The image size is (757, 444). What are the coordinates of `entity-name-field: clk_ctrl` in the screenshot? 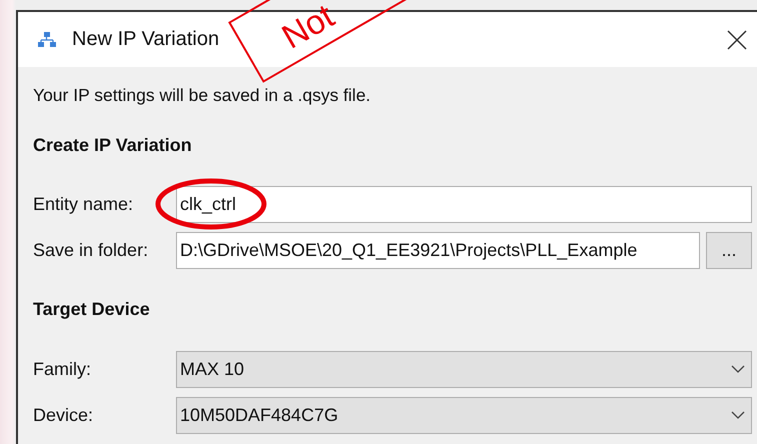 It's located at (464, 204).